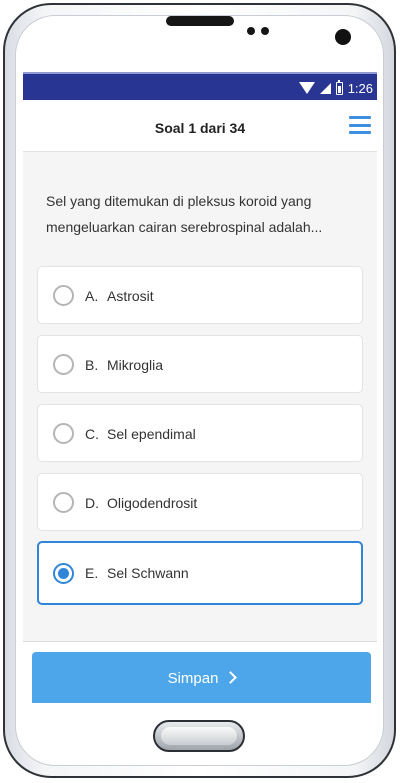 The height and width of the screenshot is (783, 401). Describe the element at coordinates (135, 365) in the screenshot. I see `option-label: Mikroglia` at that location.